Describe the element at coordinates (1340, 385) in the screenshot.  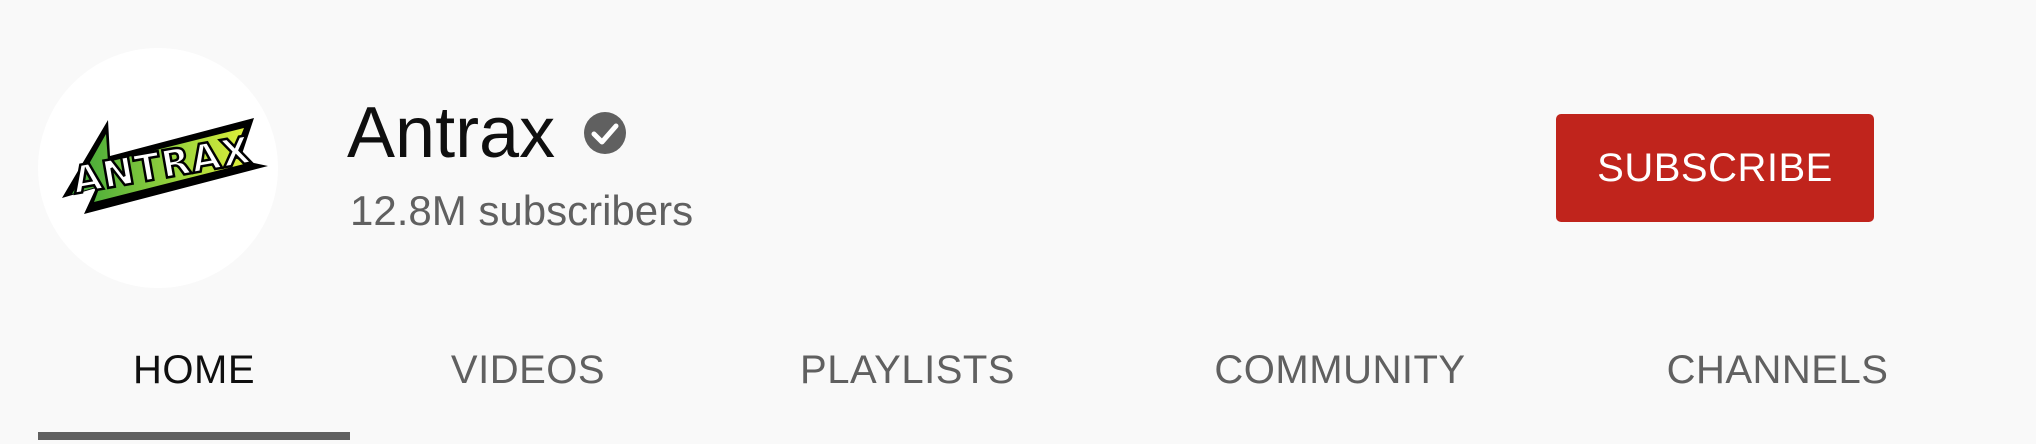
I see `tab-community: COMMUNITY` at that location.